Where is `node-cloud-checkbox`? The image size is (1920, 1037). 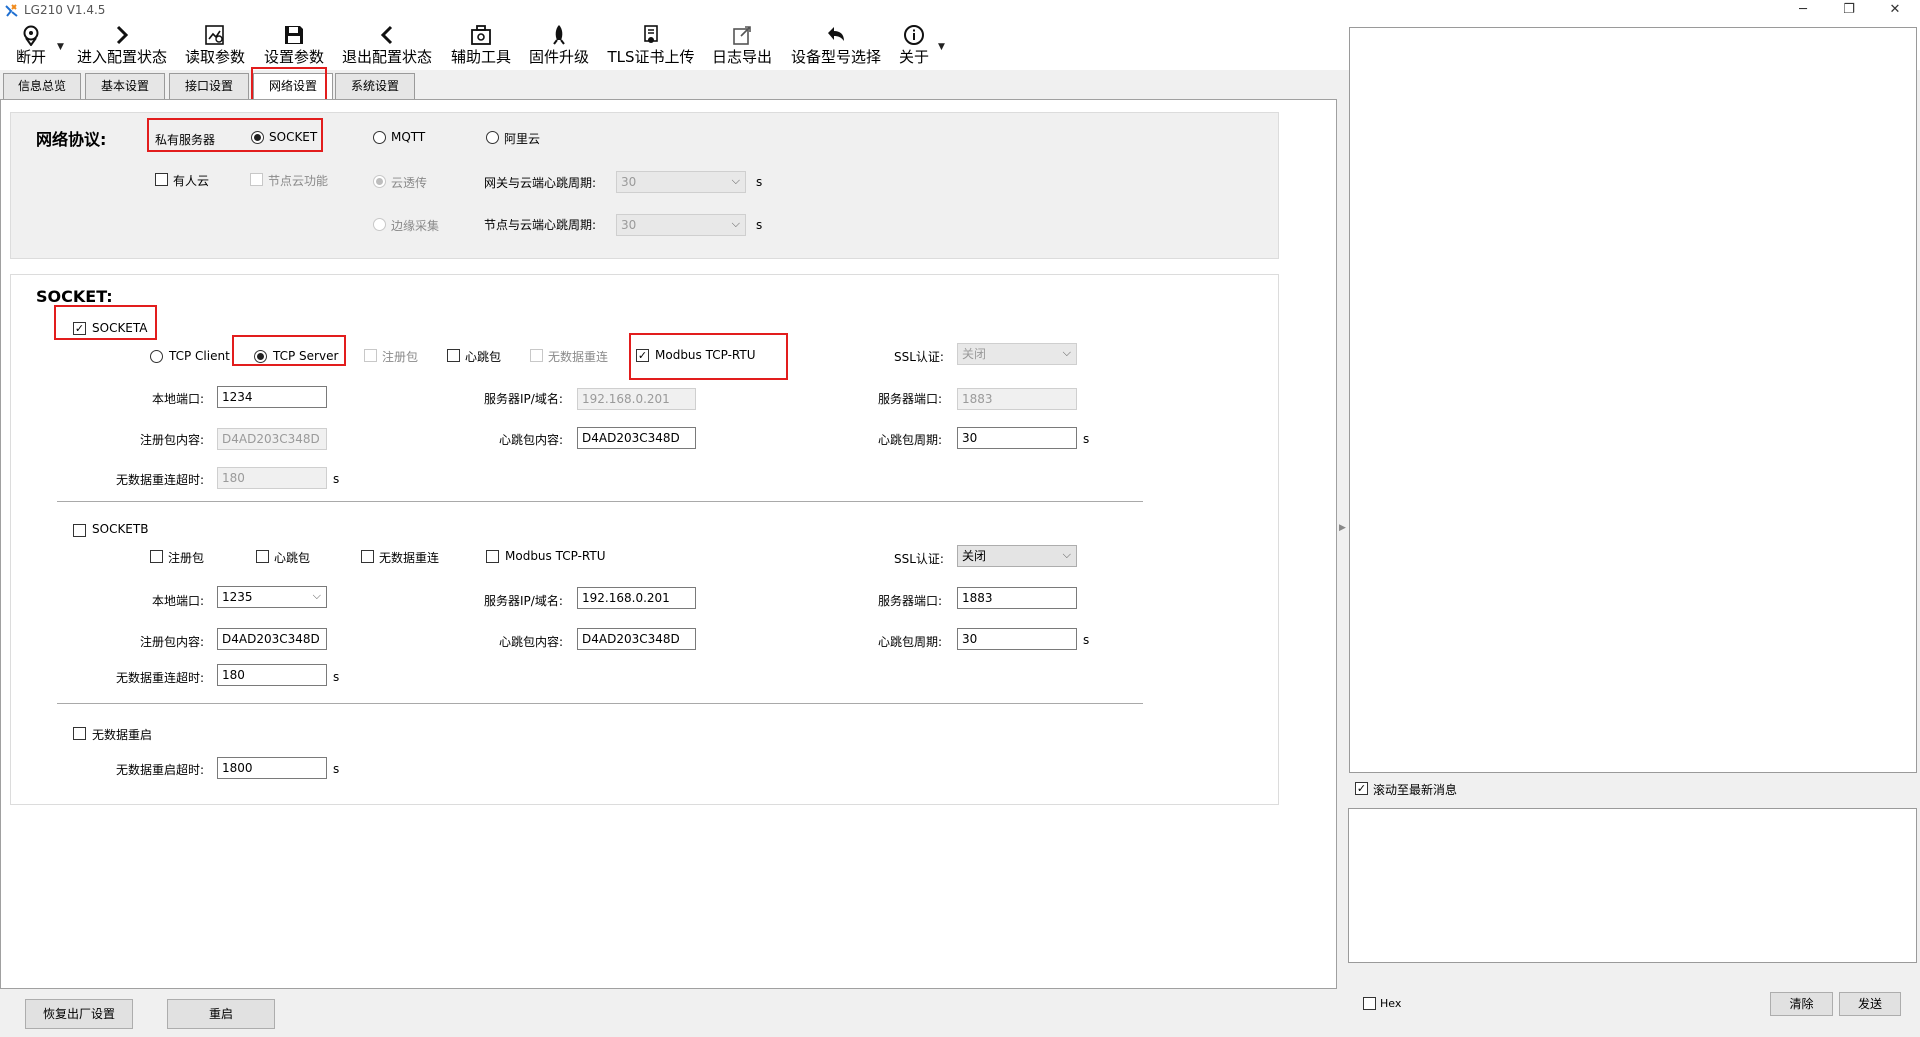
node-cloud-checkbox is located at coordinates (256, 179).